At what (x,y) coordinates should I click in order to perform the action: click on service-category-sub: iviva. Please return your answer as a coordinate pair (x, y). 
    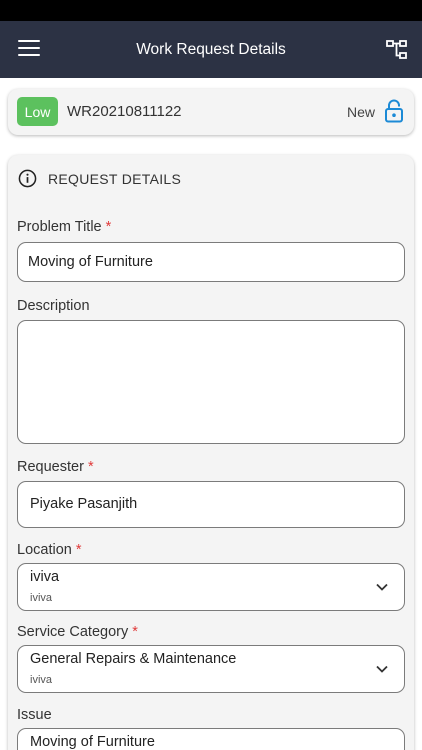
    Looking at the image, I should click on (41, 680).